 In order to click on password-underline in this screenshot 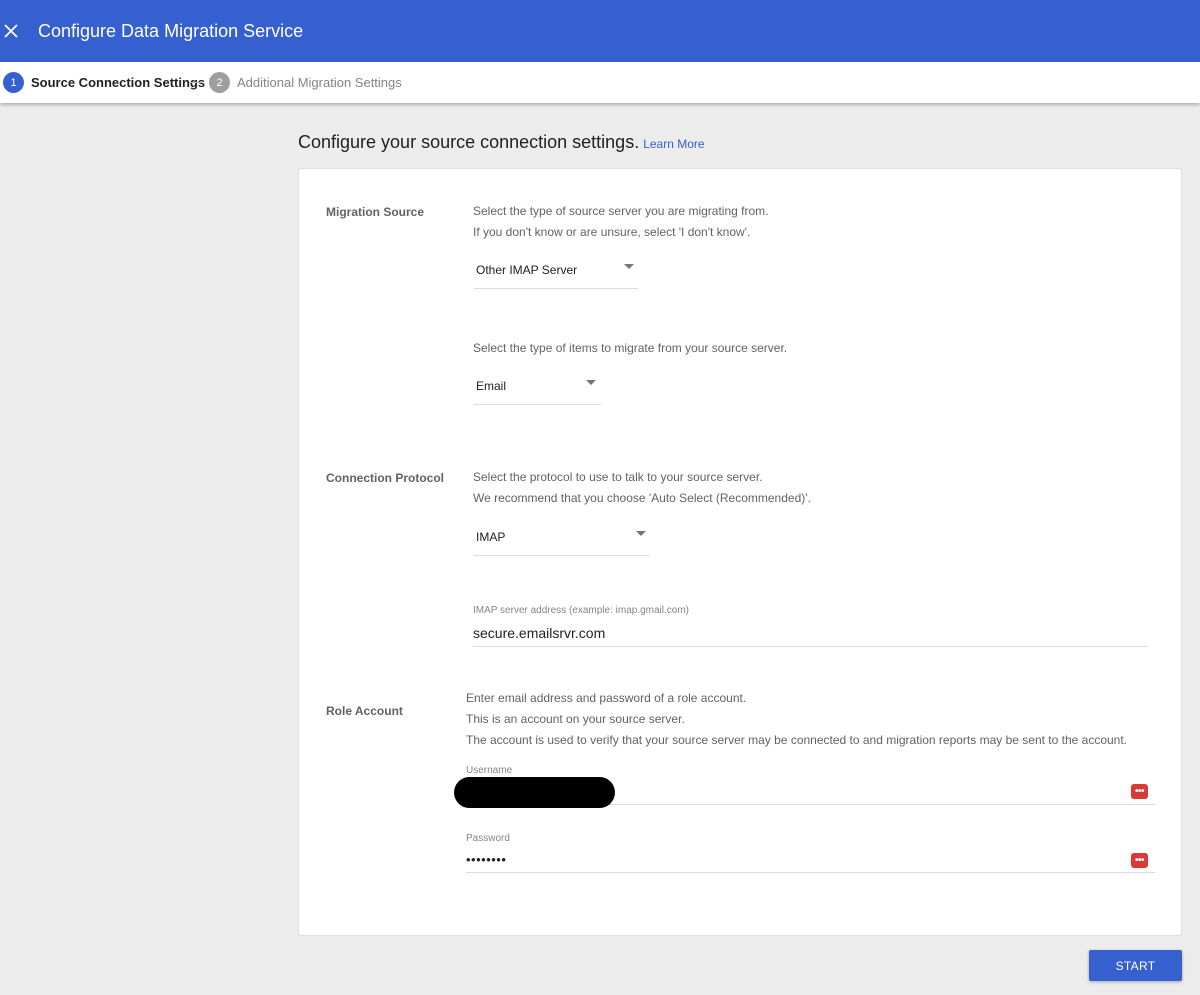, I will do `click(810, 872)`.